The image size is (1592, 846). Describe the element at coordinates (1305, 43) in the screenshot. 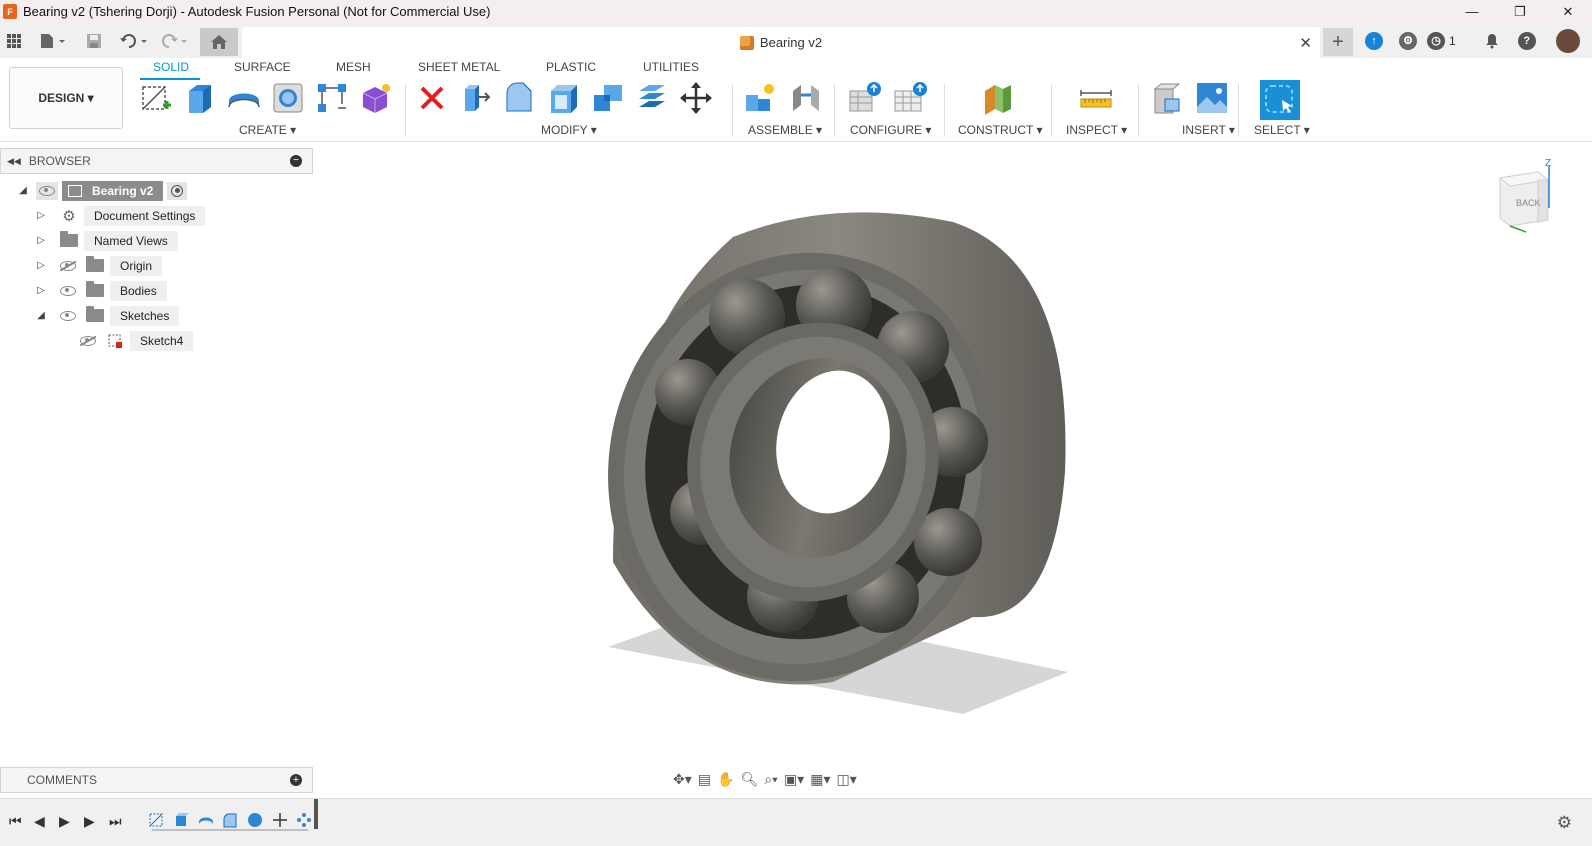

I see `close-tab-icon: ✕` at that location.